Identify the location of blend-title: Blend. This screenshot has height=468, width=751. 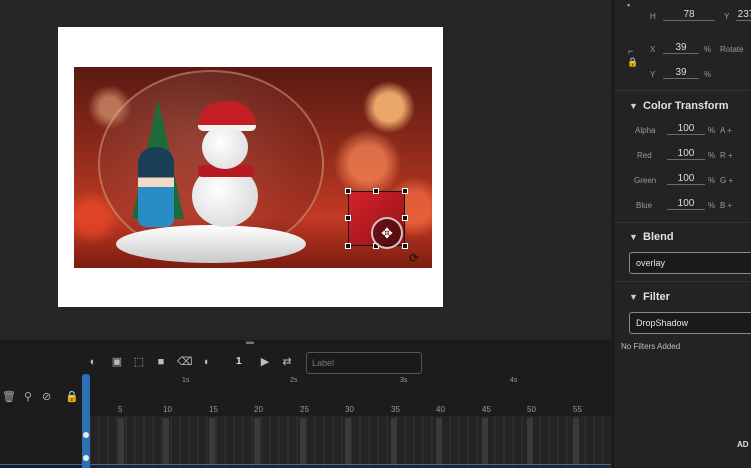
(658, 237).